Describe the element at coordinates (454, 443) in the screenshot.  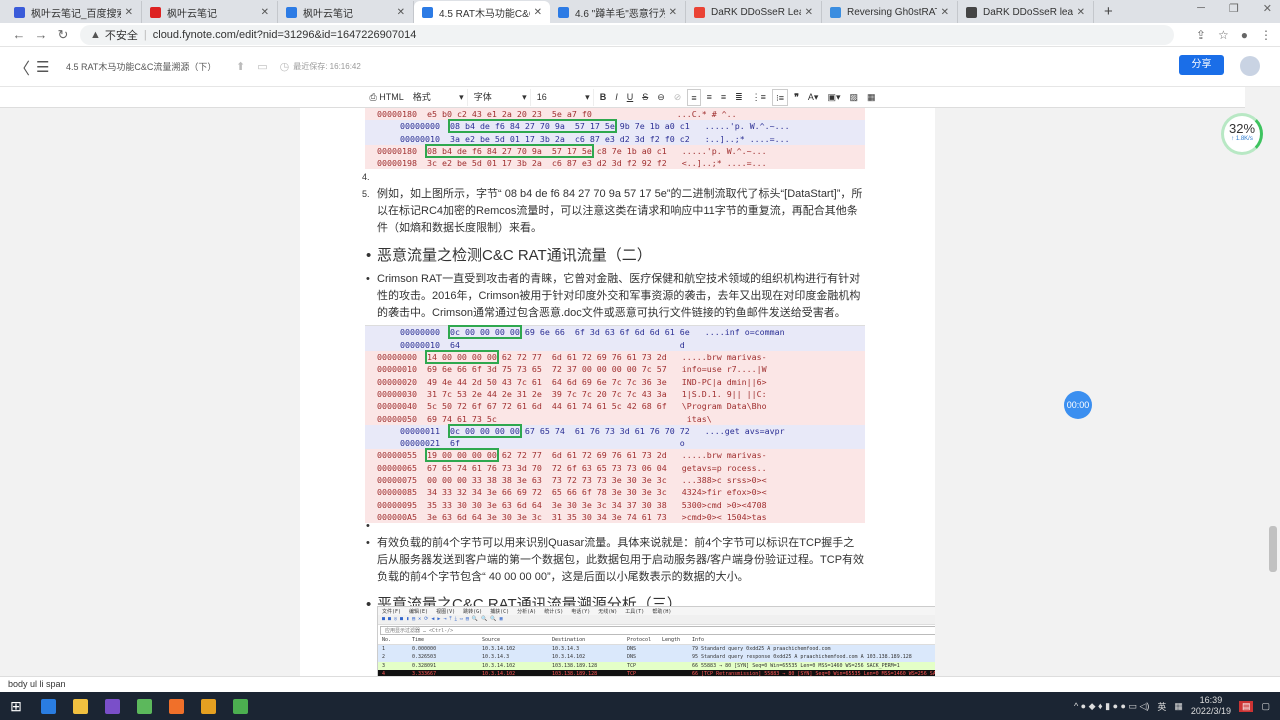
I see `hex-bytes: 6f` at that location.